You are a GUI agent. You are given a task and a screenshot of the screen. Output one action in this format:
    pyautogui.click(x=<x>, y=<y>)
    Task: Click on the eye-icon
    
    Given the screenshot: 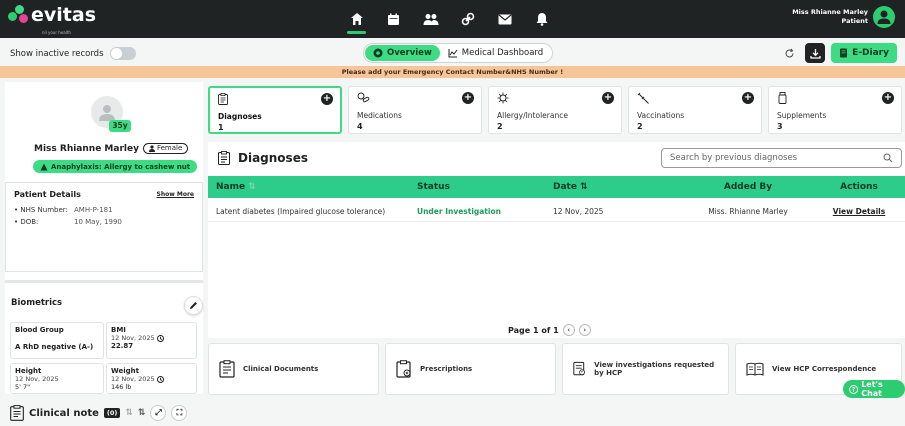 What is the action you would take?
    pyautogui.click(x=378, y=53)
    